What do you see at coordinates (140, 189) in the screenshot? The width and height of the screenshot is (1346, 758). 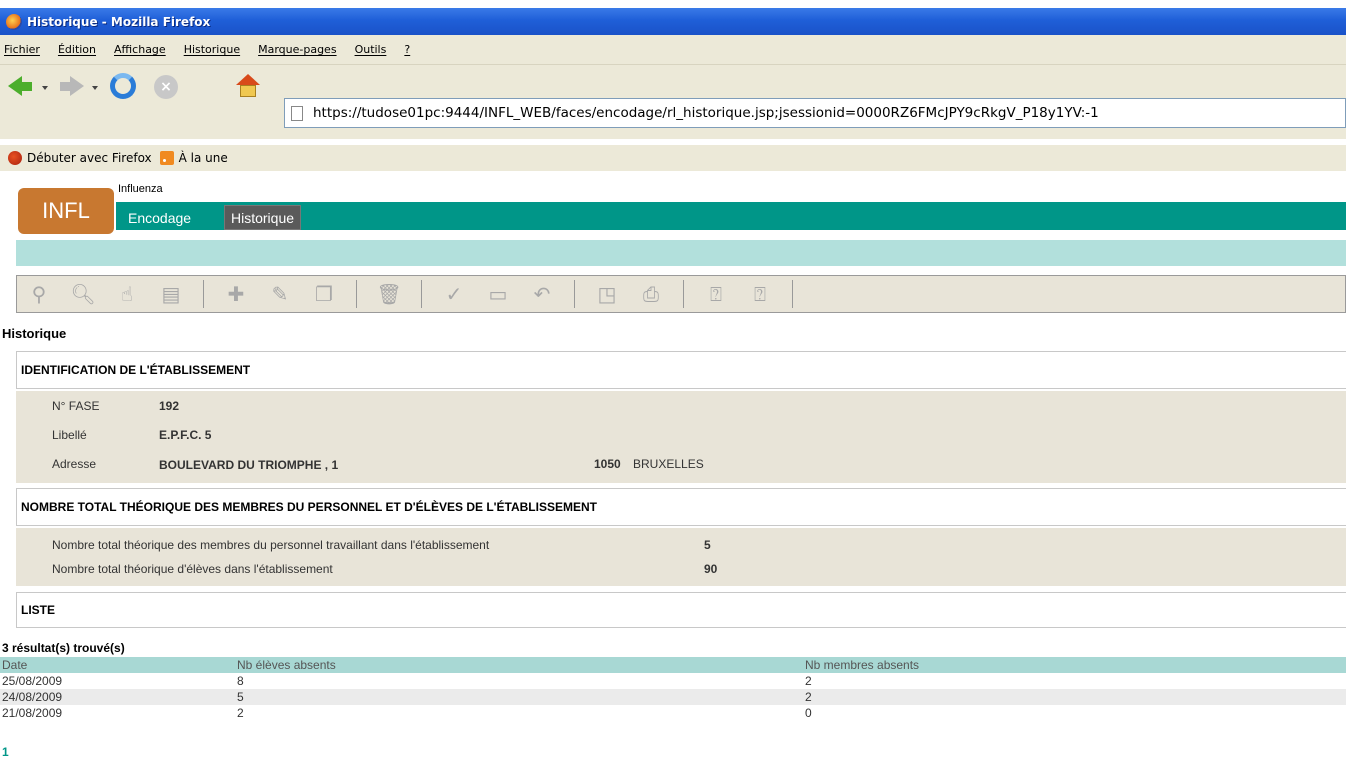 I see `app-subtitle: Influenza` at bounding box center [140, 189].